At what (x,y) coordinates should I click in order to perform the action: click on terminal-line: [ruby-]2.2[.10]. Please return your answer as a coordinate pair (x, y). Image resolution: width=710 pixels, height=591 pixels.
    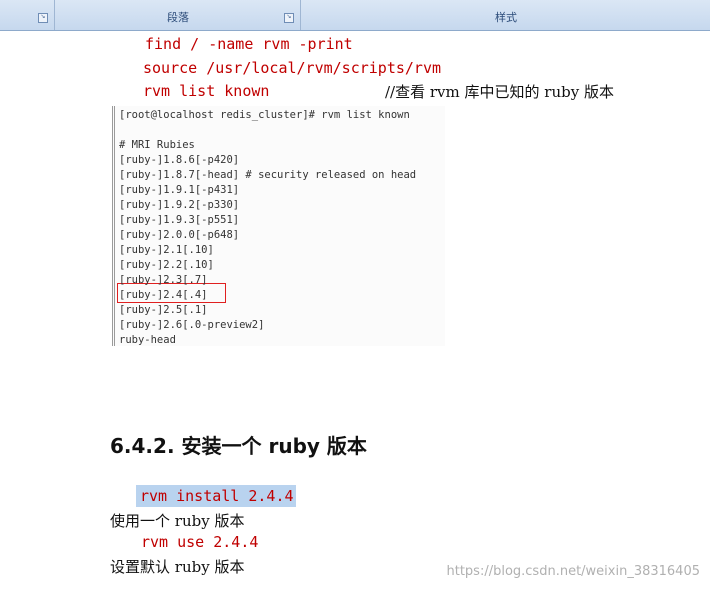
    Looking at the image, I should click on (166, 265).